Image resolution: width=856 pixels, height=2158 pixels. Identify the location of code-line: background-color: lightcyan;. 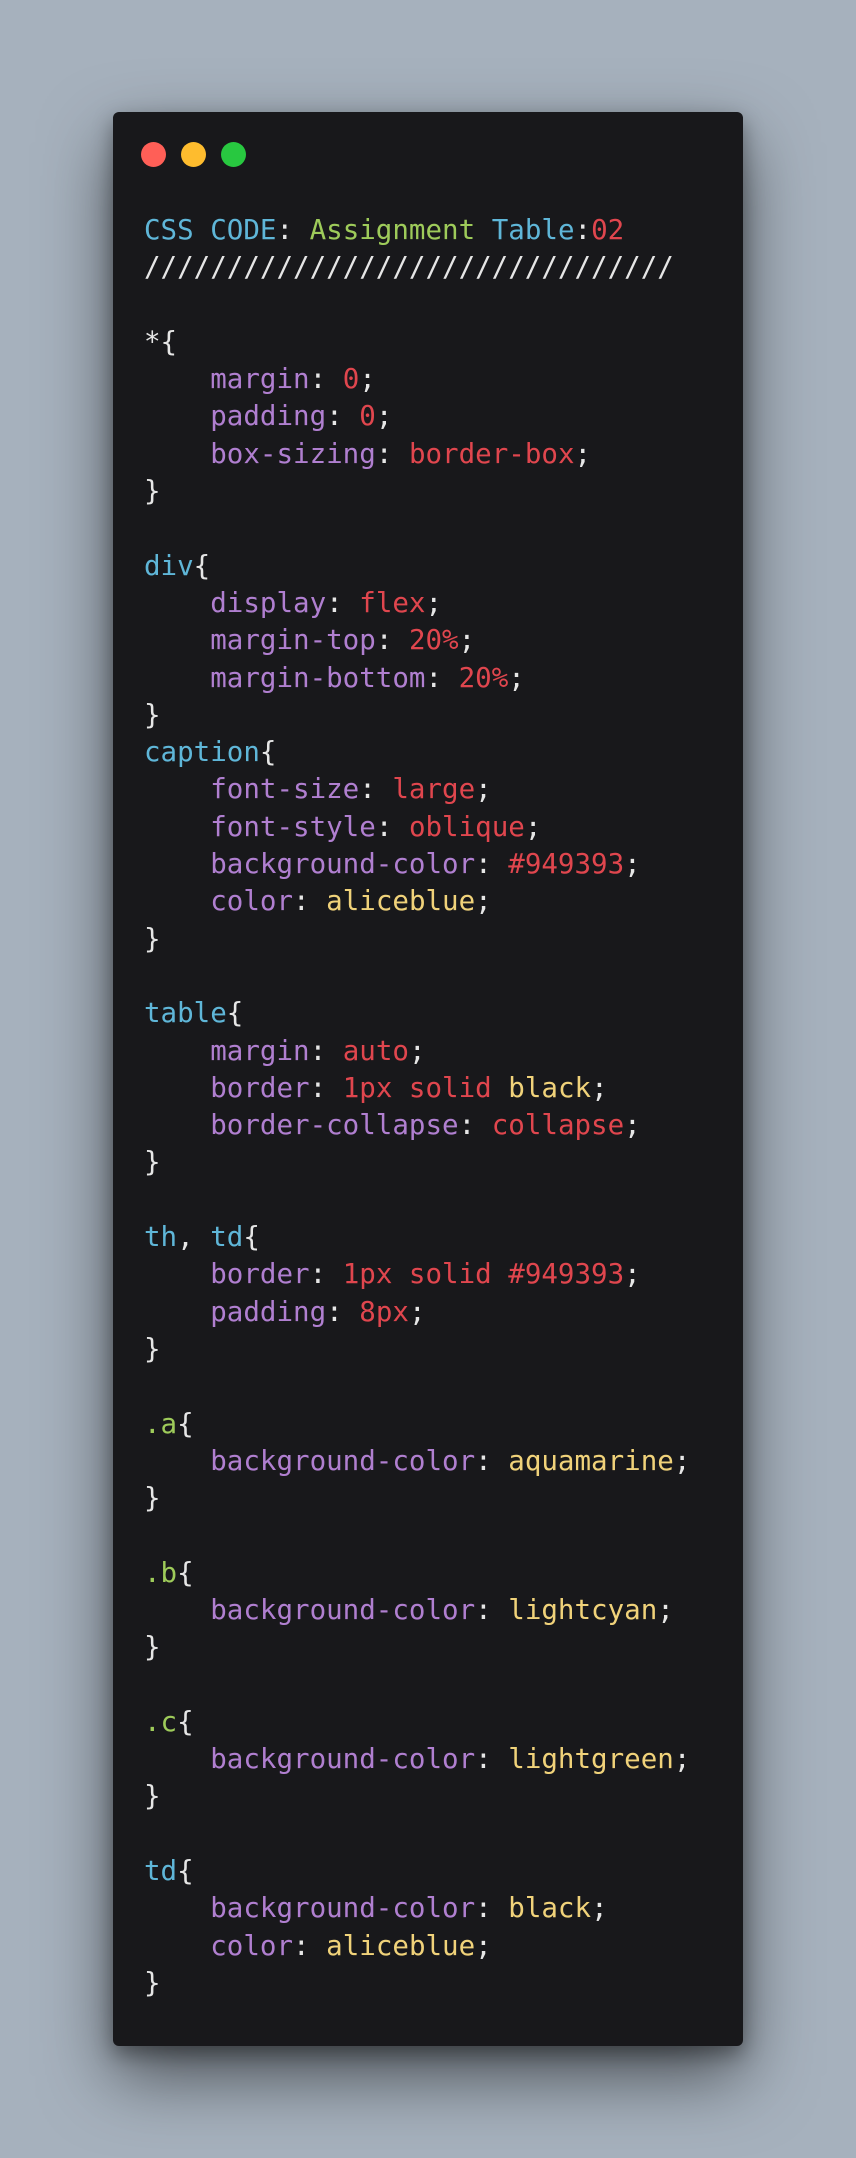
(417, 1610).